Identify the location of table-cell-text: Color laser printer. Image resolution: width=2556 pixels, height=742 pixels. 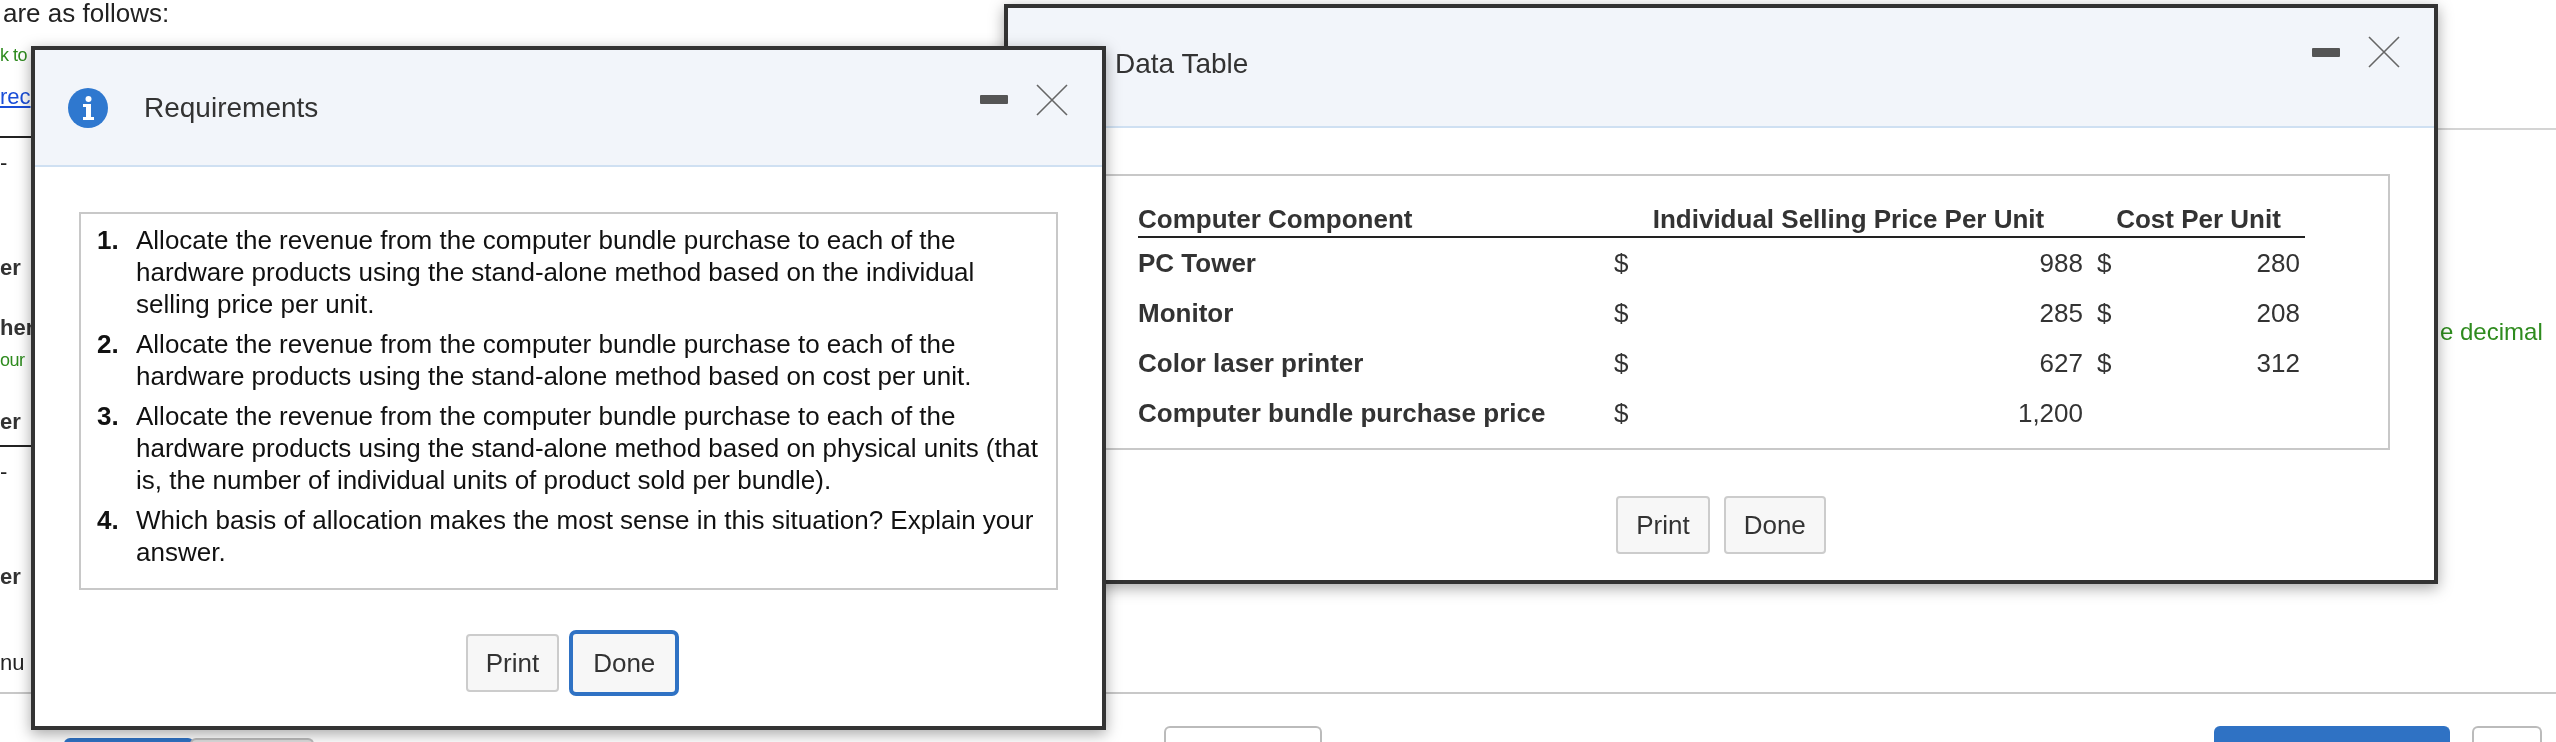
(1251, 363).